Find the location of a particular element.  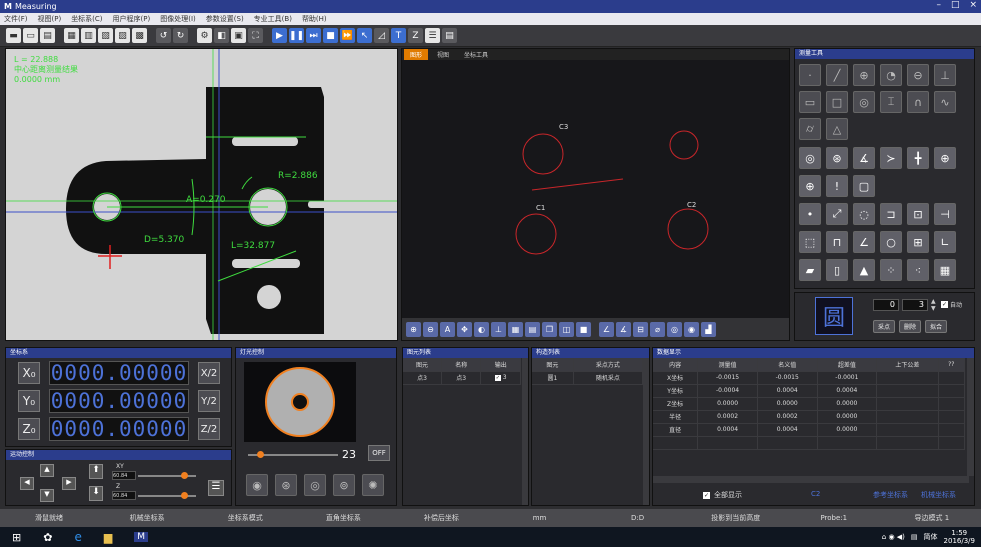

keyboard-icon: ▤ is located at coordinates (914, 537).